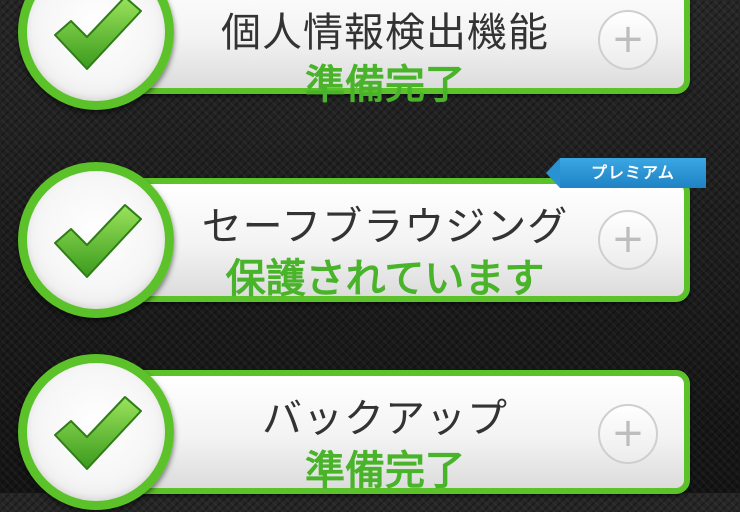 This screenshot has height=512, width=740. Describe the element at coordinates (385, 279) in the screenshot. I see `feature-status: 保護されています` at that location.